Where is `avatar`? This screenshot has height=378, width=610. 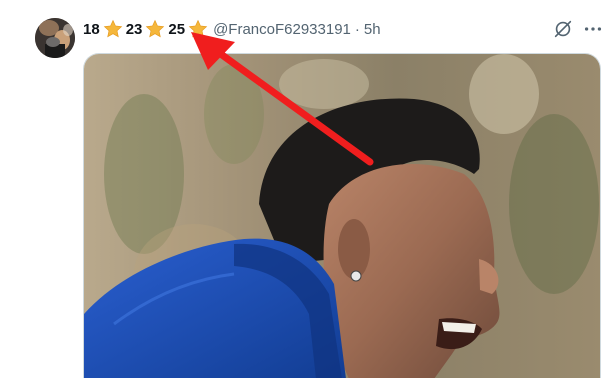
avatar is located at coordinates (55, 38).